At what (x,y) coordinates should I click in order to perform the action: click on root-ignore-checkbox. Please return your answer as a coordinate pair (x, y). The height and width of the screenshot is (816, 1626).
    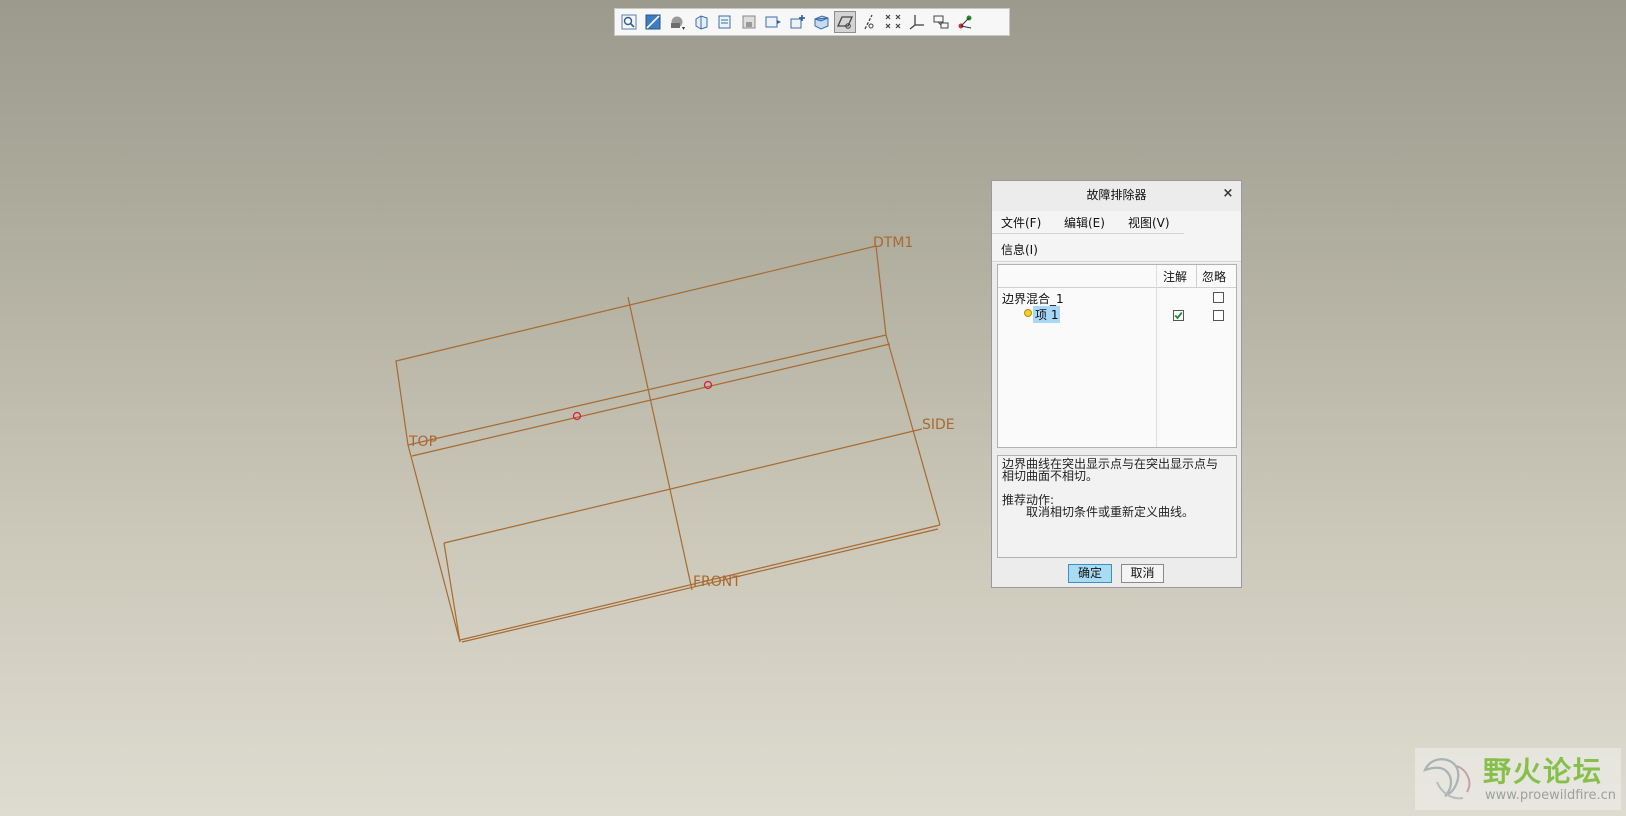
    Looking at the image, I should click on (1218, 297).